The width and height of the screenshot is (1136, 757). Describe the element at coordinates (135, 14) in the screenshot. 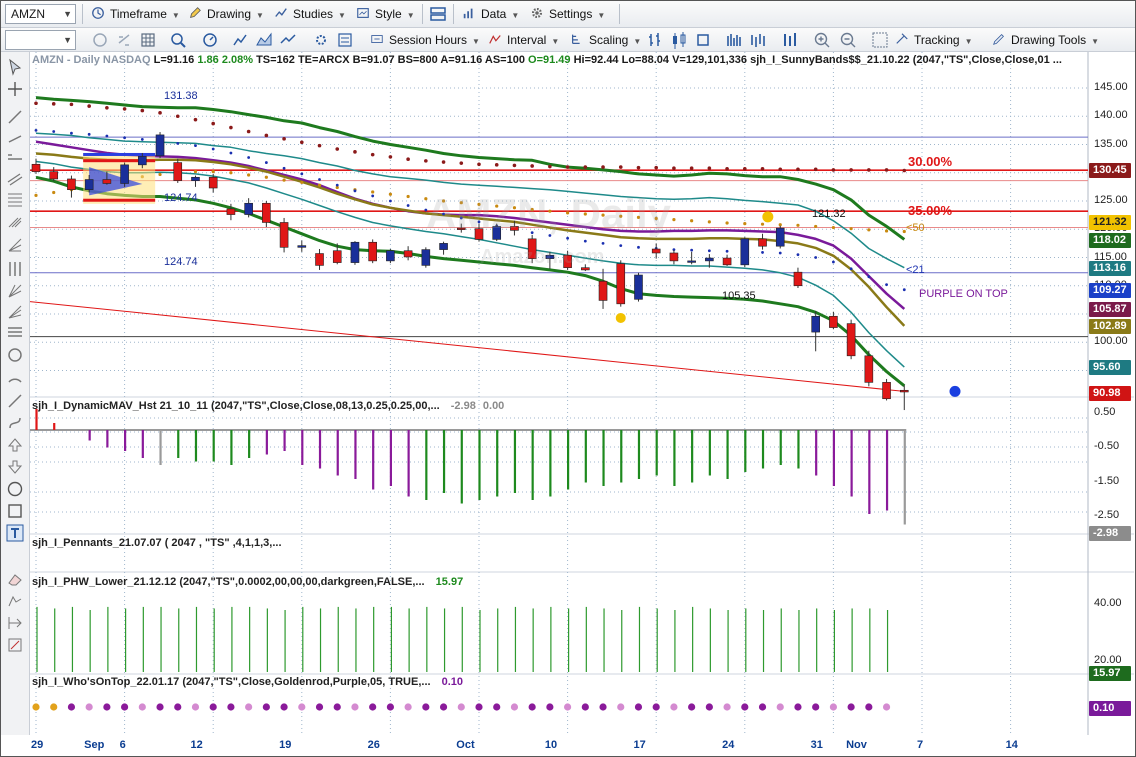

I see `timeframe-button: Timeframe ▼` at that location.